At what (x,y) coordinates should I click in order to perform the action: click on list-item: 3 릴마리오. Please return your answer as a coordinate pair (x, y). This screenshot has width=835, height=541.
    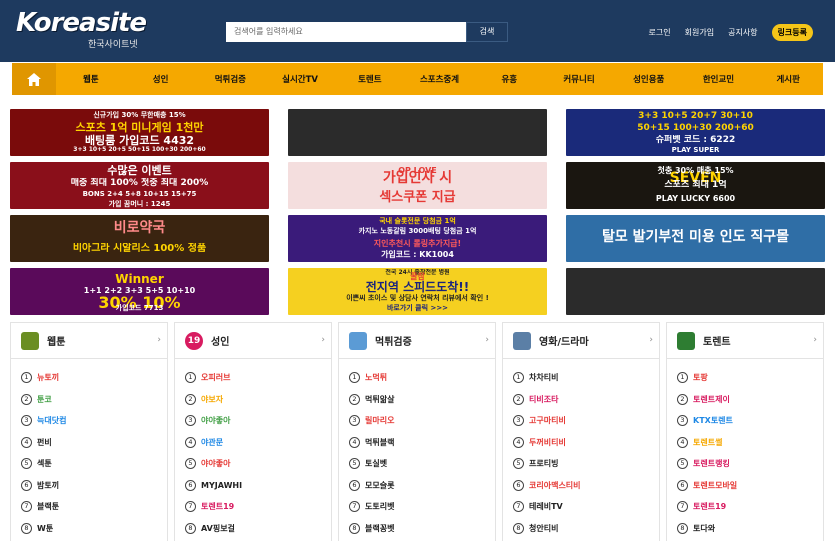
    Looking at the image, I should click on (422, 421).